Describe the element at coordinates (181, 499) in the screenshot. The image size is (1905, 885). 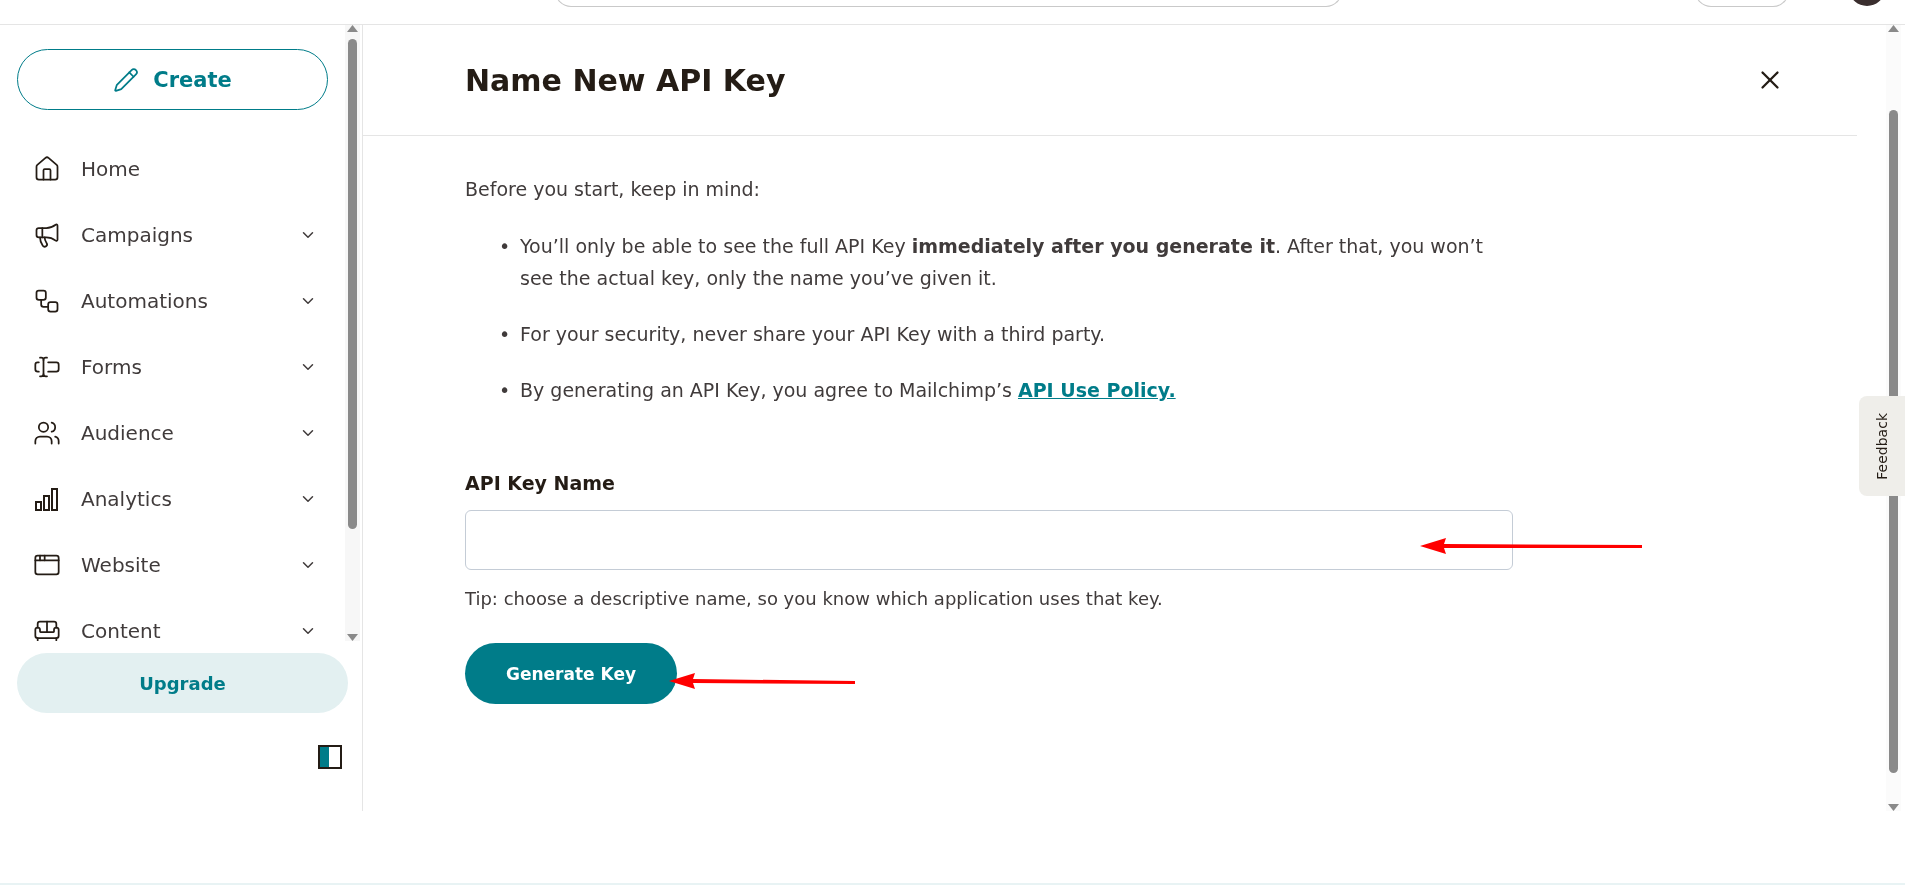
I see `nav-item: Analytics` at that location.